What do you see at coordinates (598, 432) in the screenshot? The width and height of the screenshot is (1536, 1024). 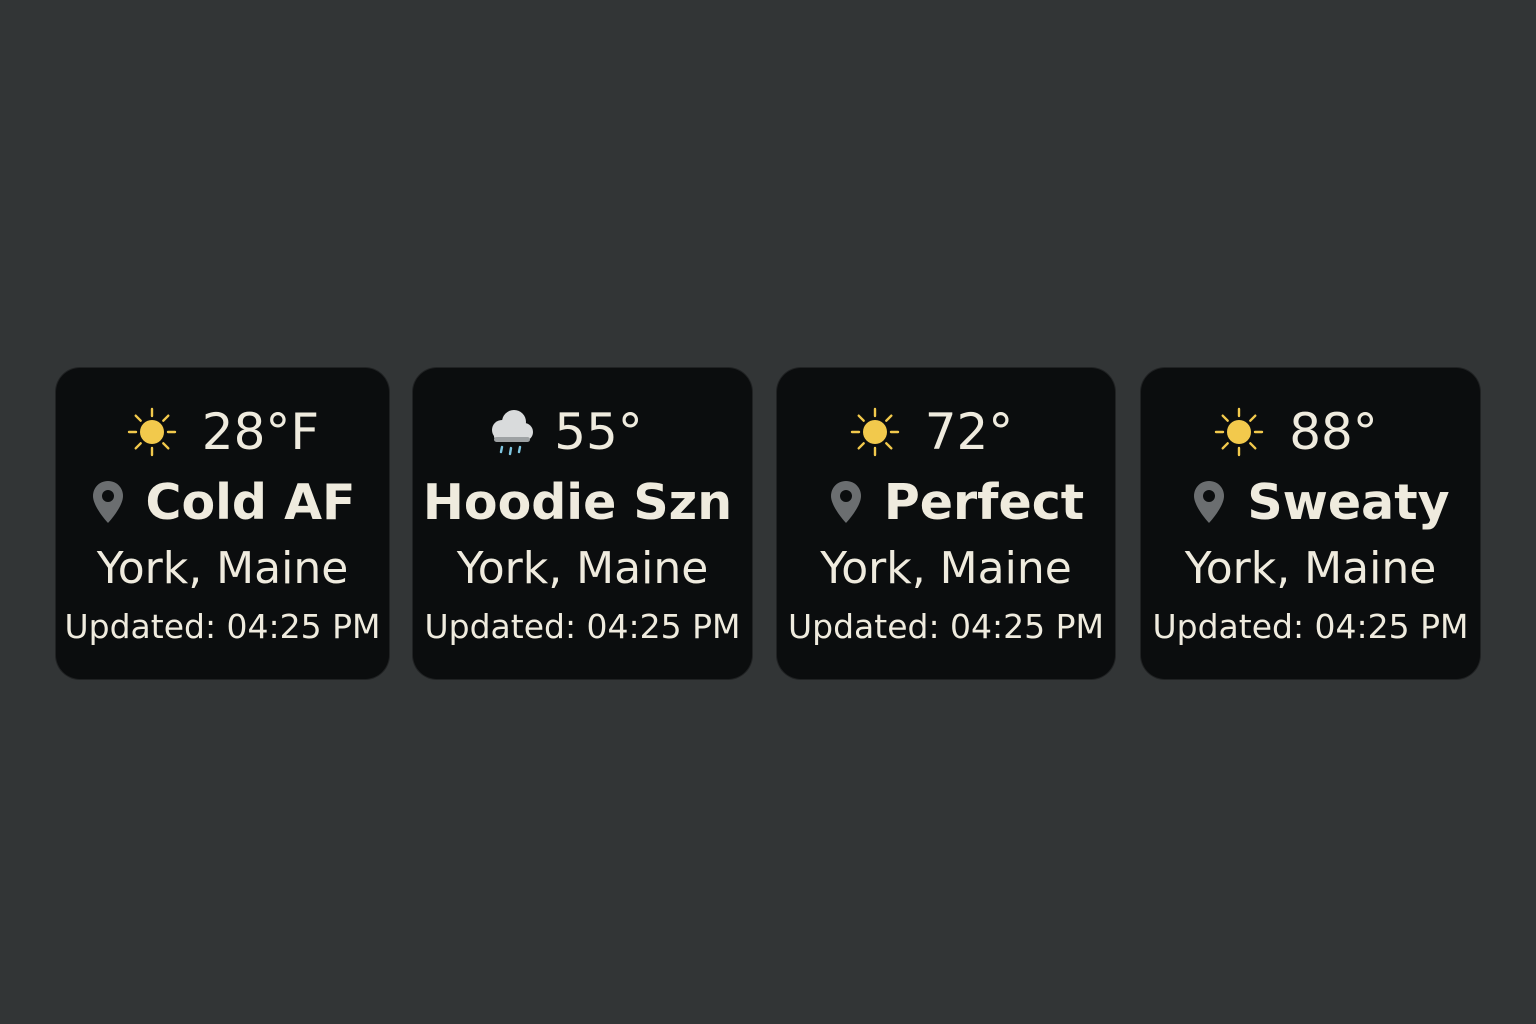 I see `temperature-value: 55°` at bounding box center [598, 432].